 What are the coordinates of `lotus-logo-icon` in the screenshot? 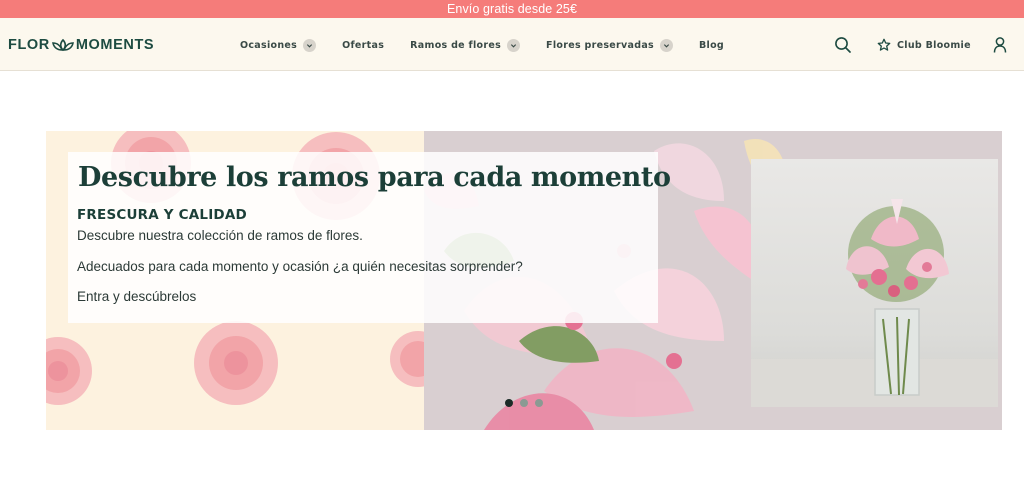 It's located at (62, 44).